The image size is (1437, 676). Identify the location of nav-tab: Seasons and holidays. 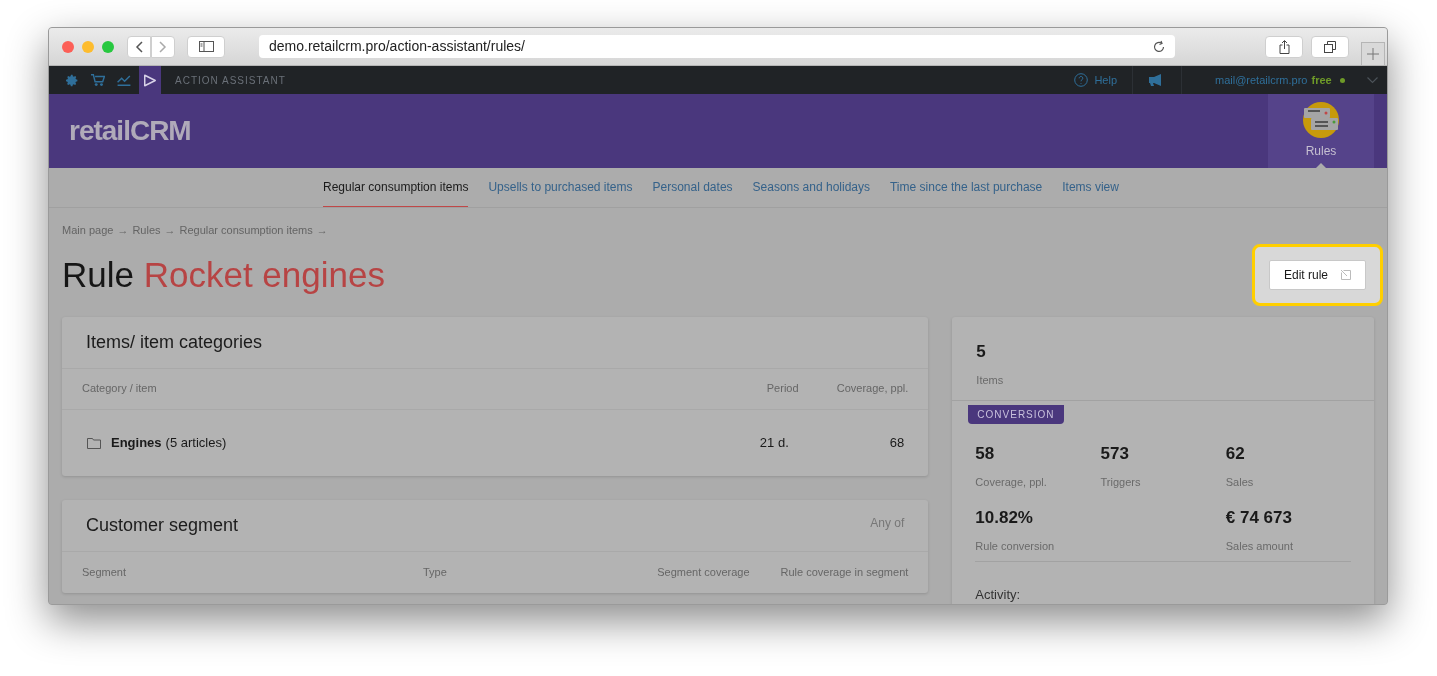
(811, 187).